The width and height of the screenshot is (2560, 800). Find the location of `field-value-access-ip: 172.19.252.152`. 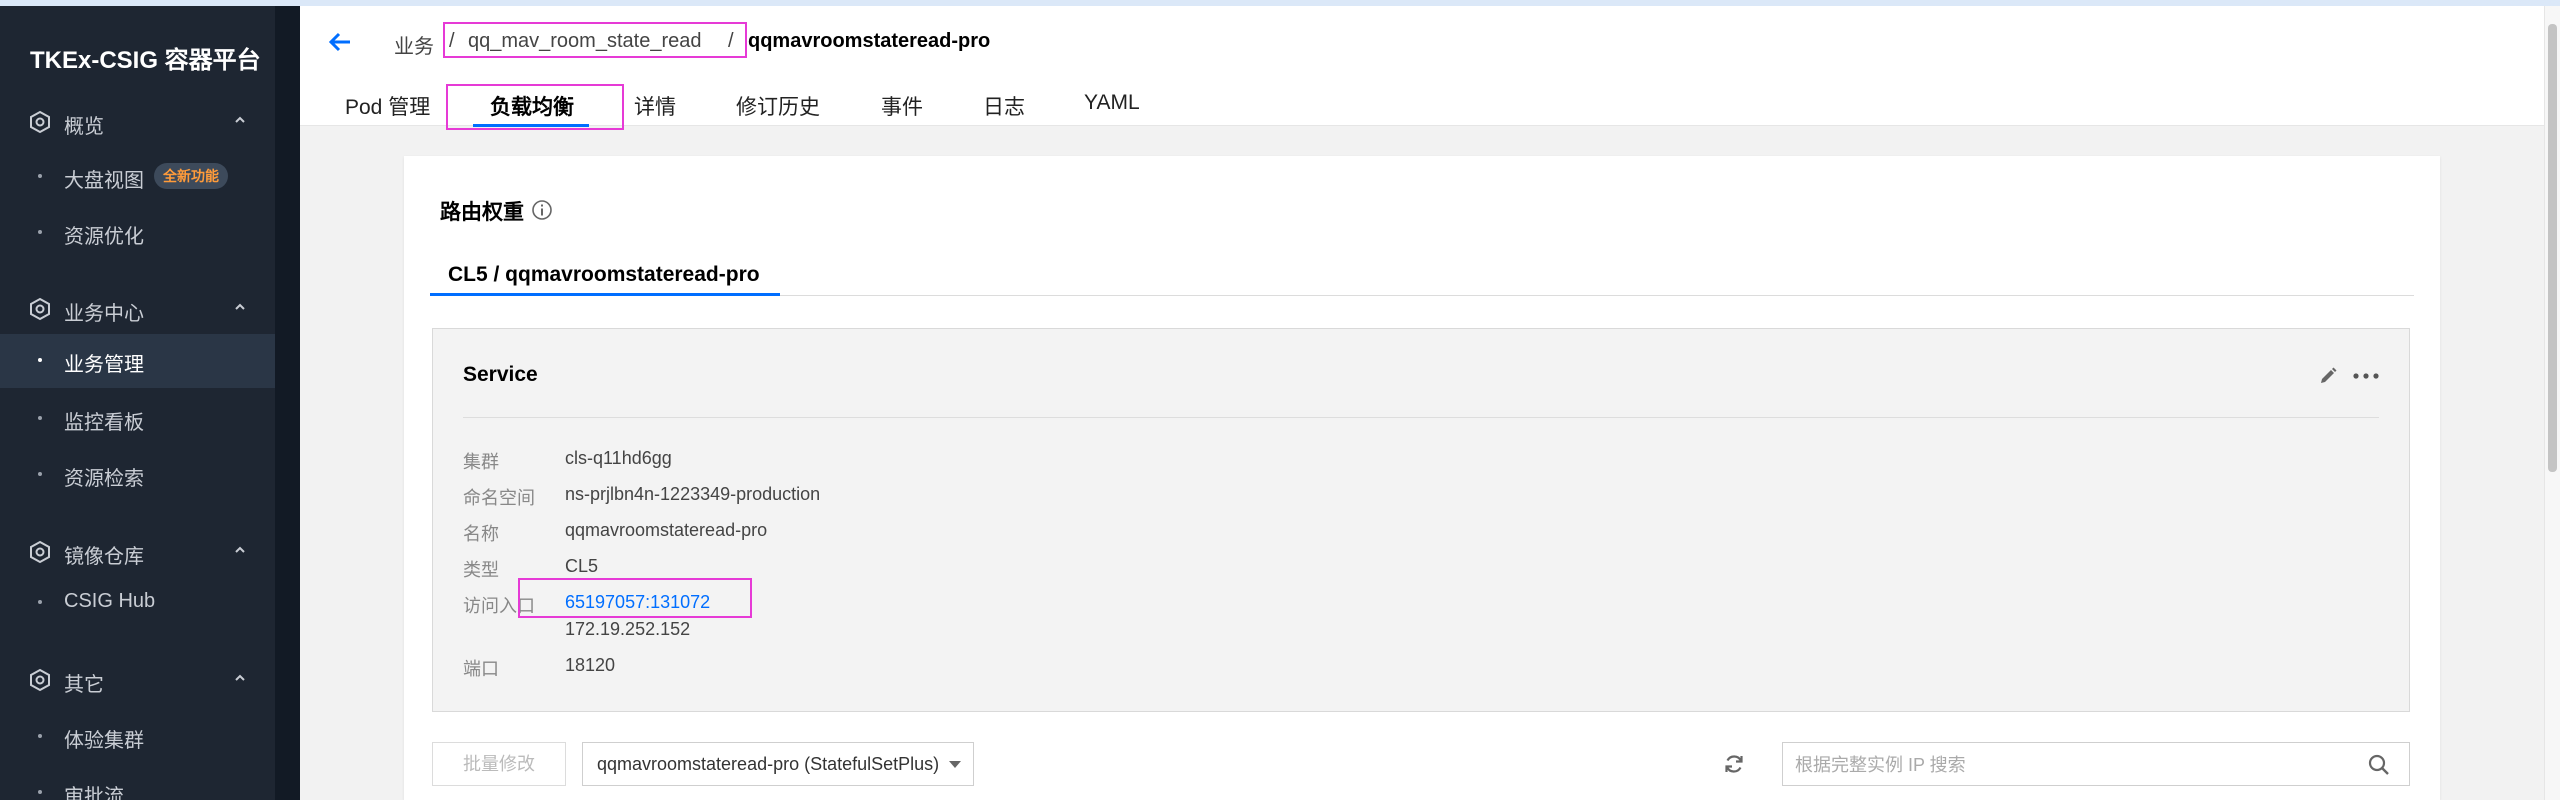

field-value-access-ip: 172.19.252.152 is located at coordinates (628, 629).